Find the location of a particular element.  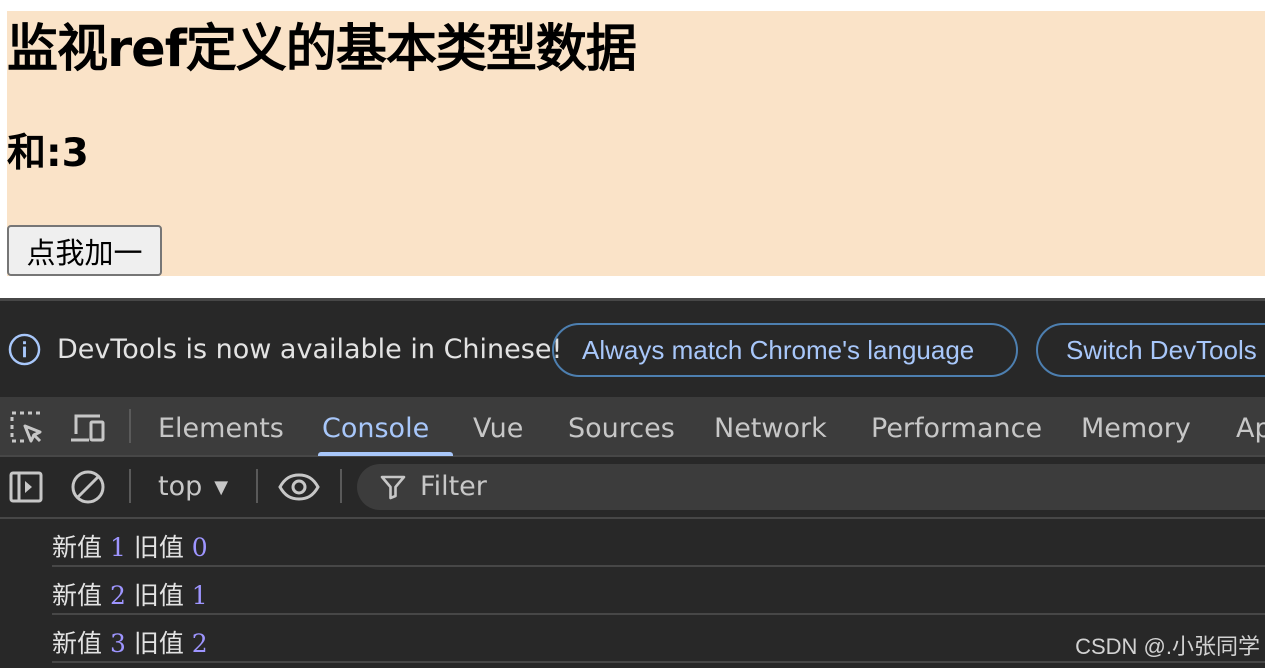

inspect-element-icon is located at coordinates (27, 428).